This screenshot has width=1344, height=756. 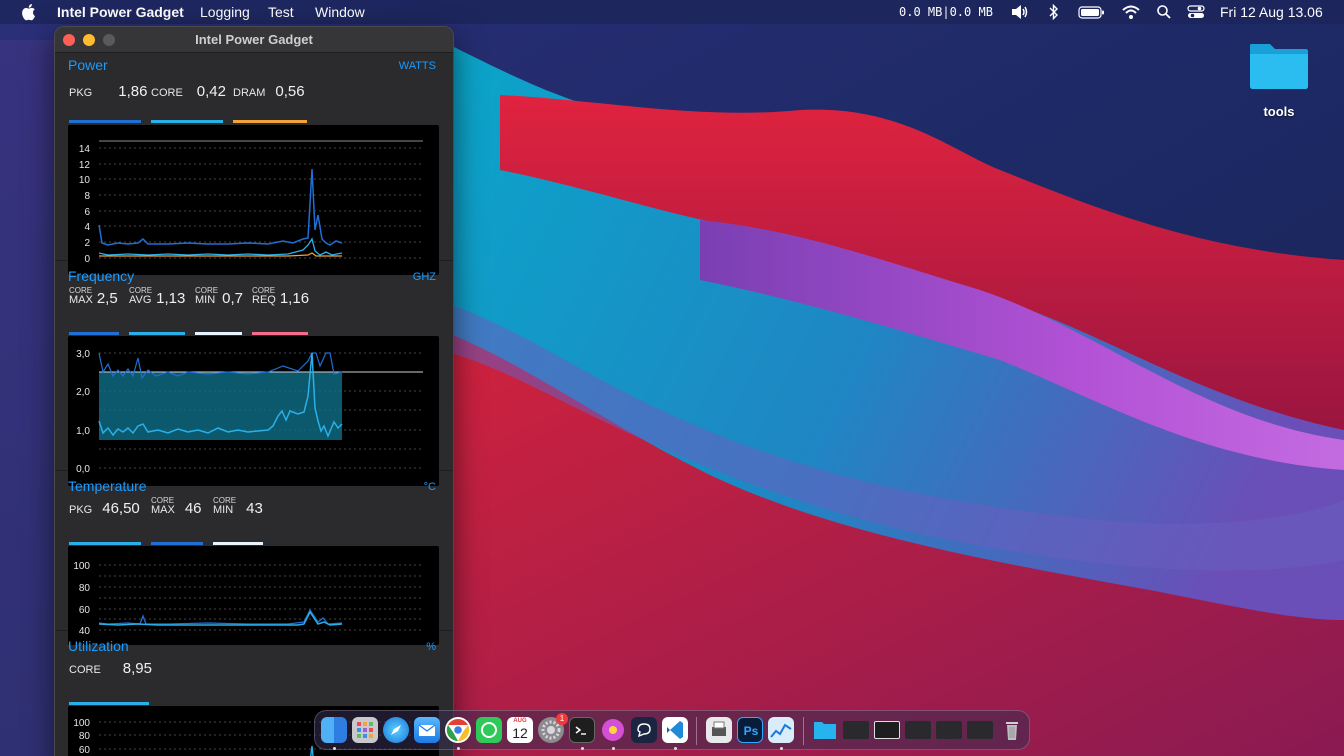 I want to click on search-icon, so click(x=1164, y=12).